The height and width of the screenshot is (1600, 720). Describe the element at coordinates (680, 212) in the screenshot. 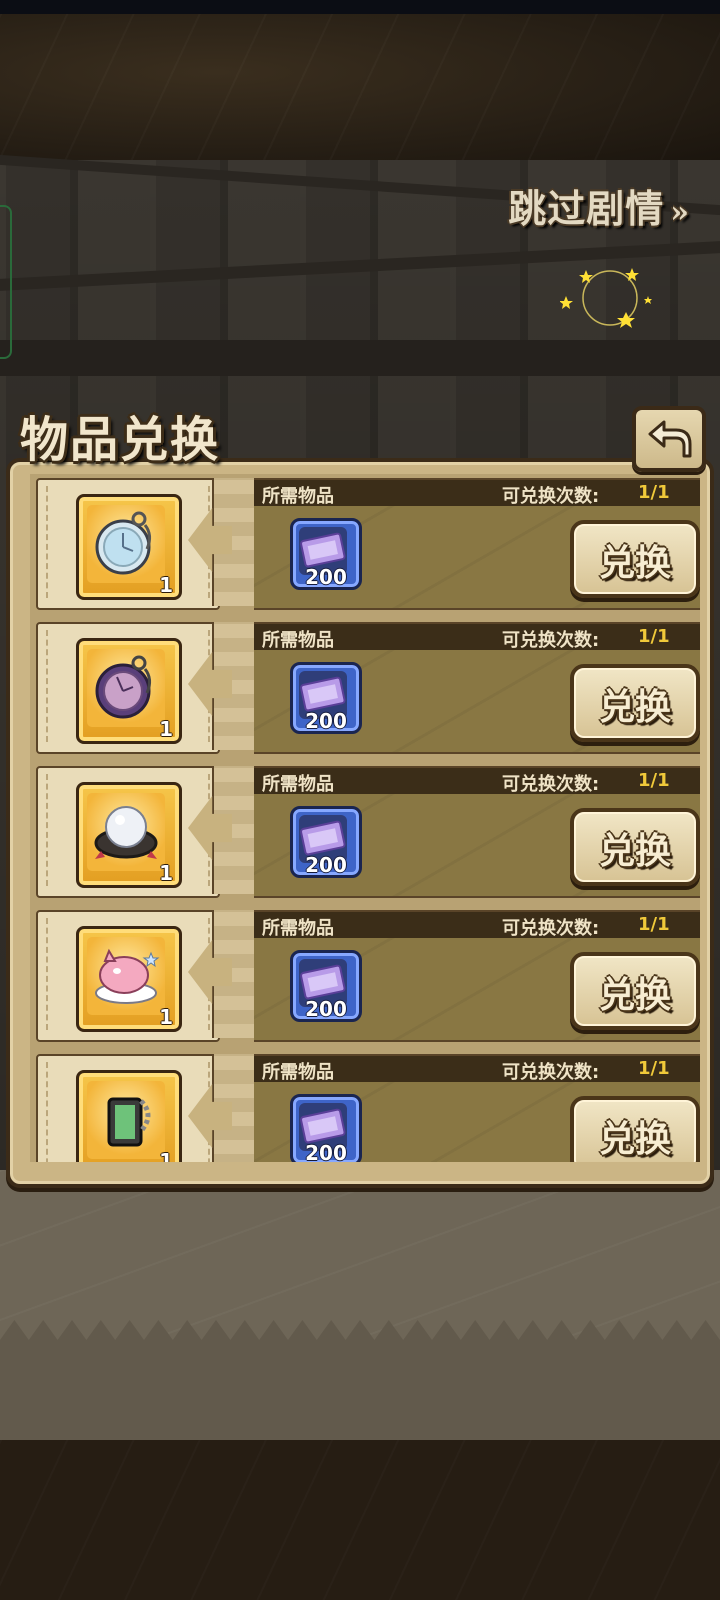

I see `double-chevron-right-icon: »` at that location.